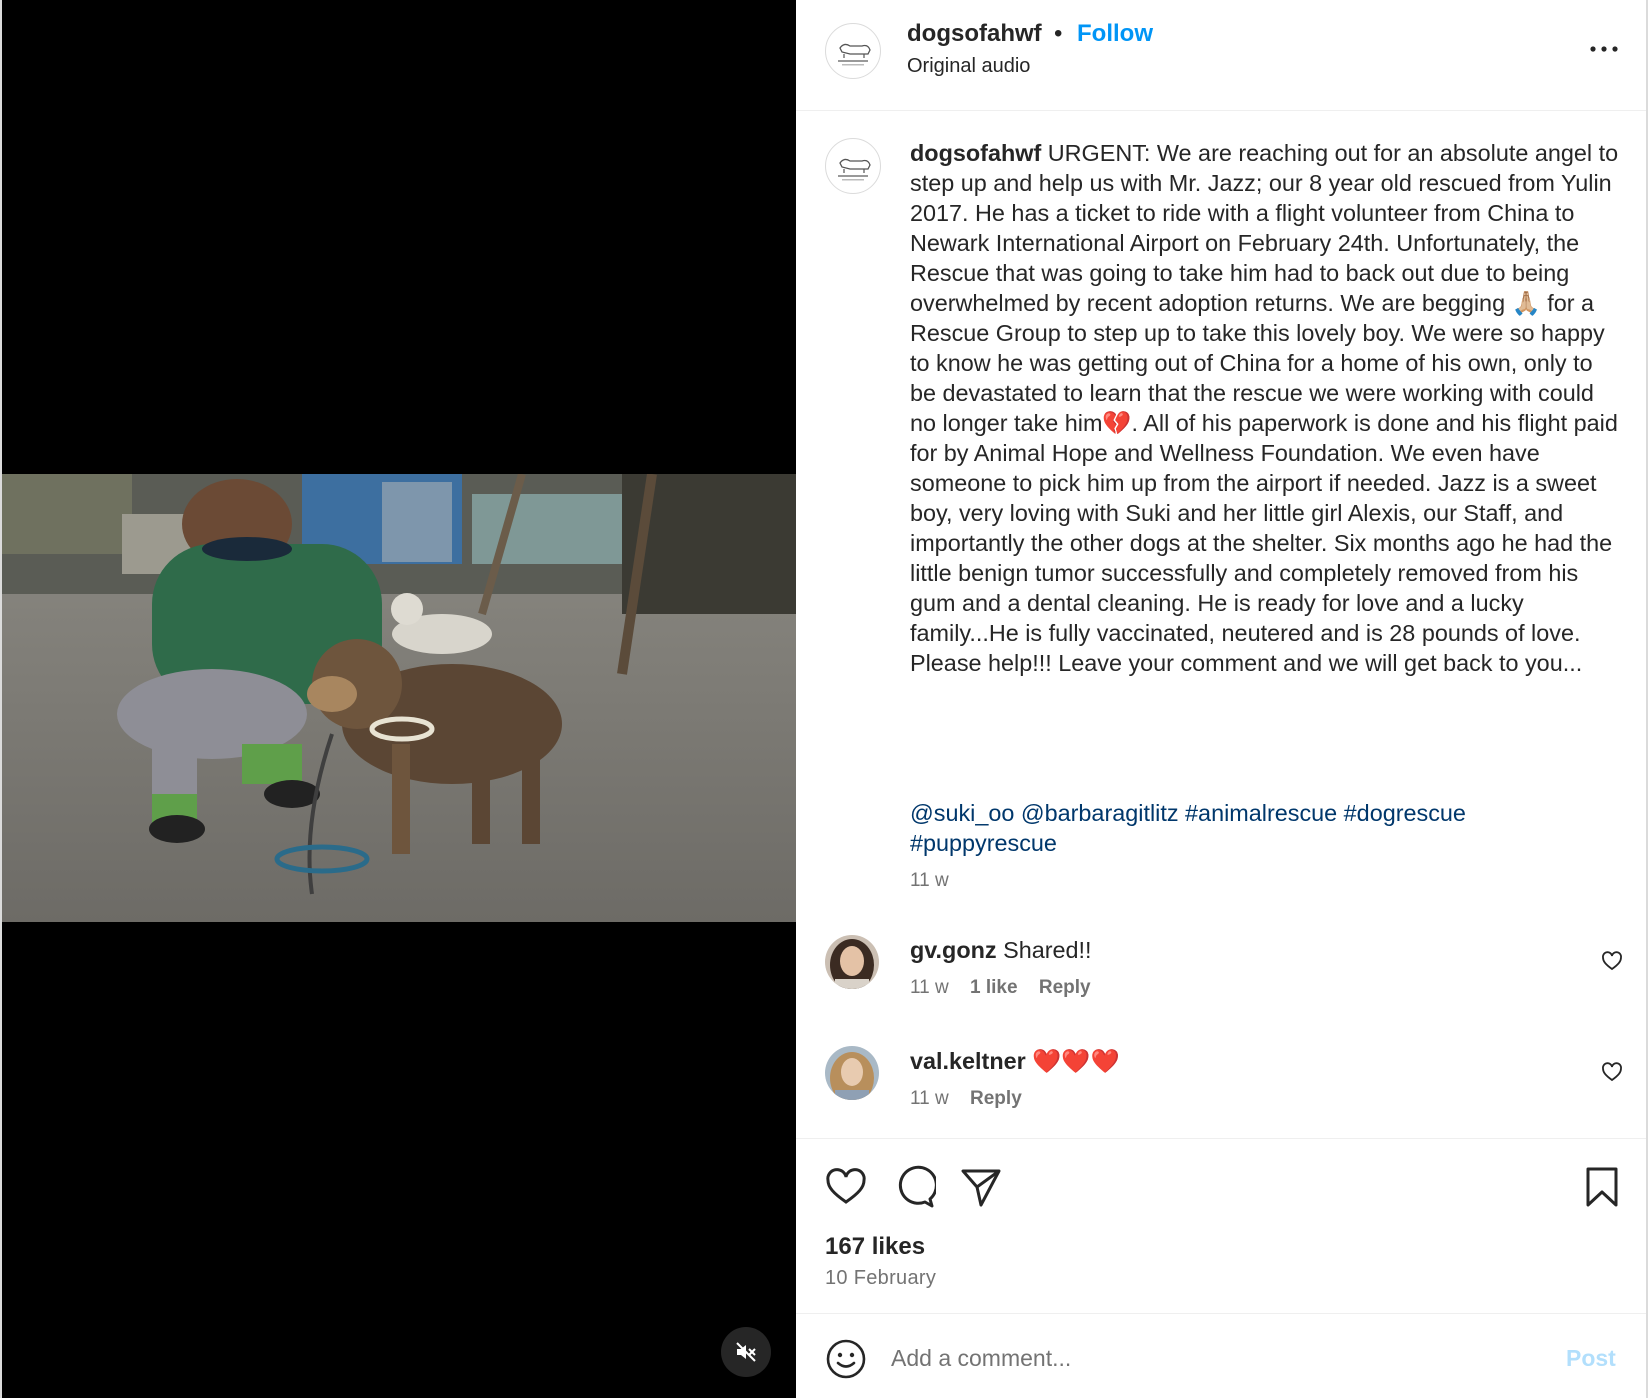 The width and height of the screenshot is (1648, 1399). What do you see at coordinates (929, 881) in the screenshot?
I see `caption-timestamp: 11 w` at bounding box center [929, 881].